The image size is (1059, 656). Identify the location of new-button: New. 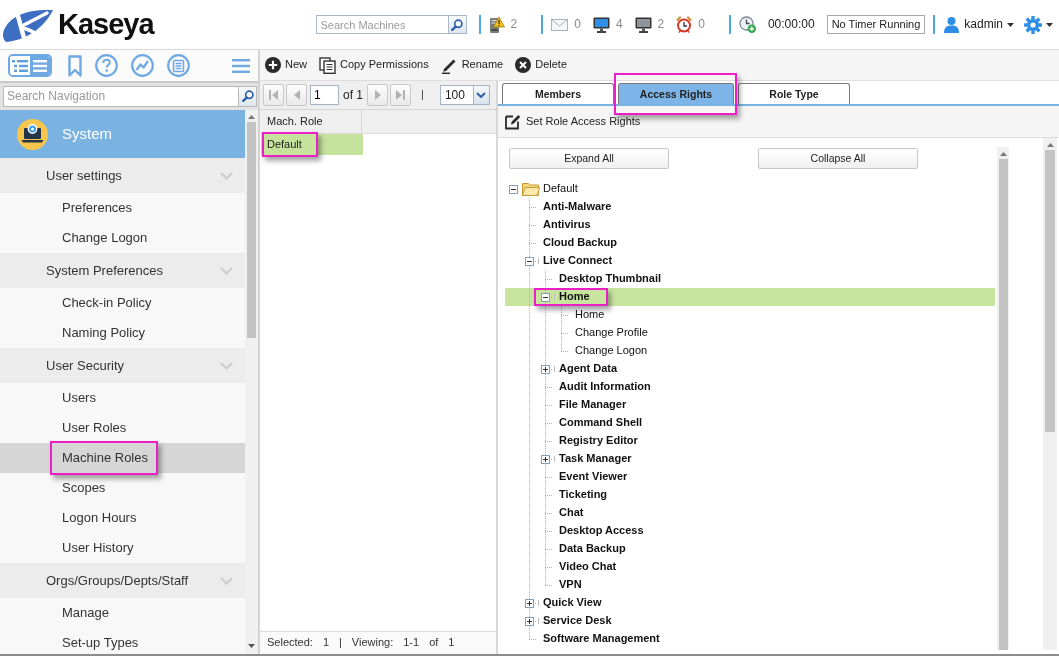
(286, 65).